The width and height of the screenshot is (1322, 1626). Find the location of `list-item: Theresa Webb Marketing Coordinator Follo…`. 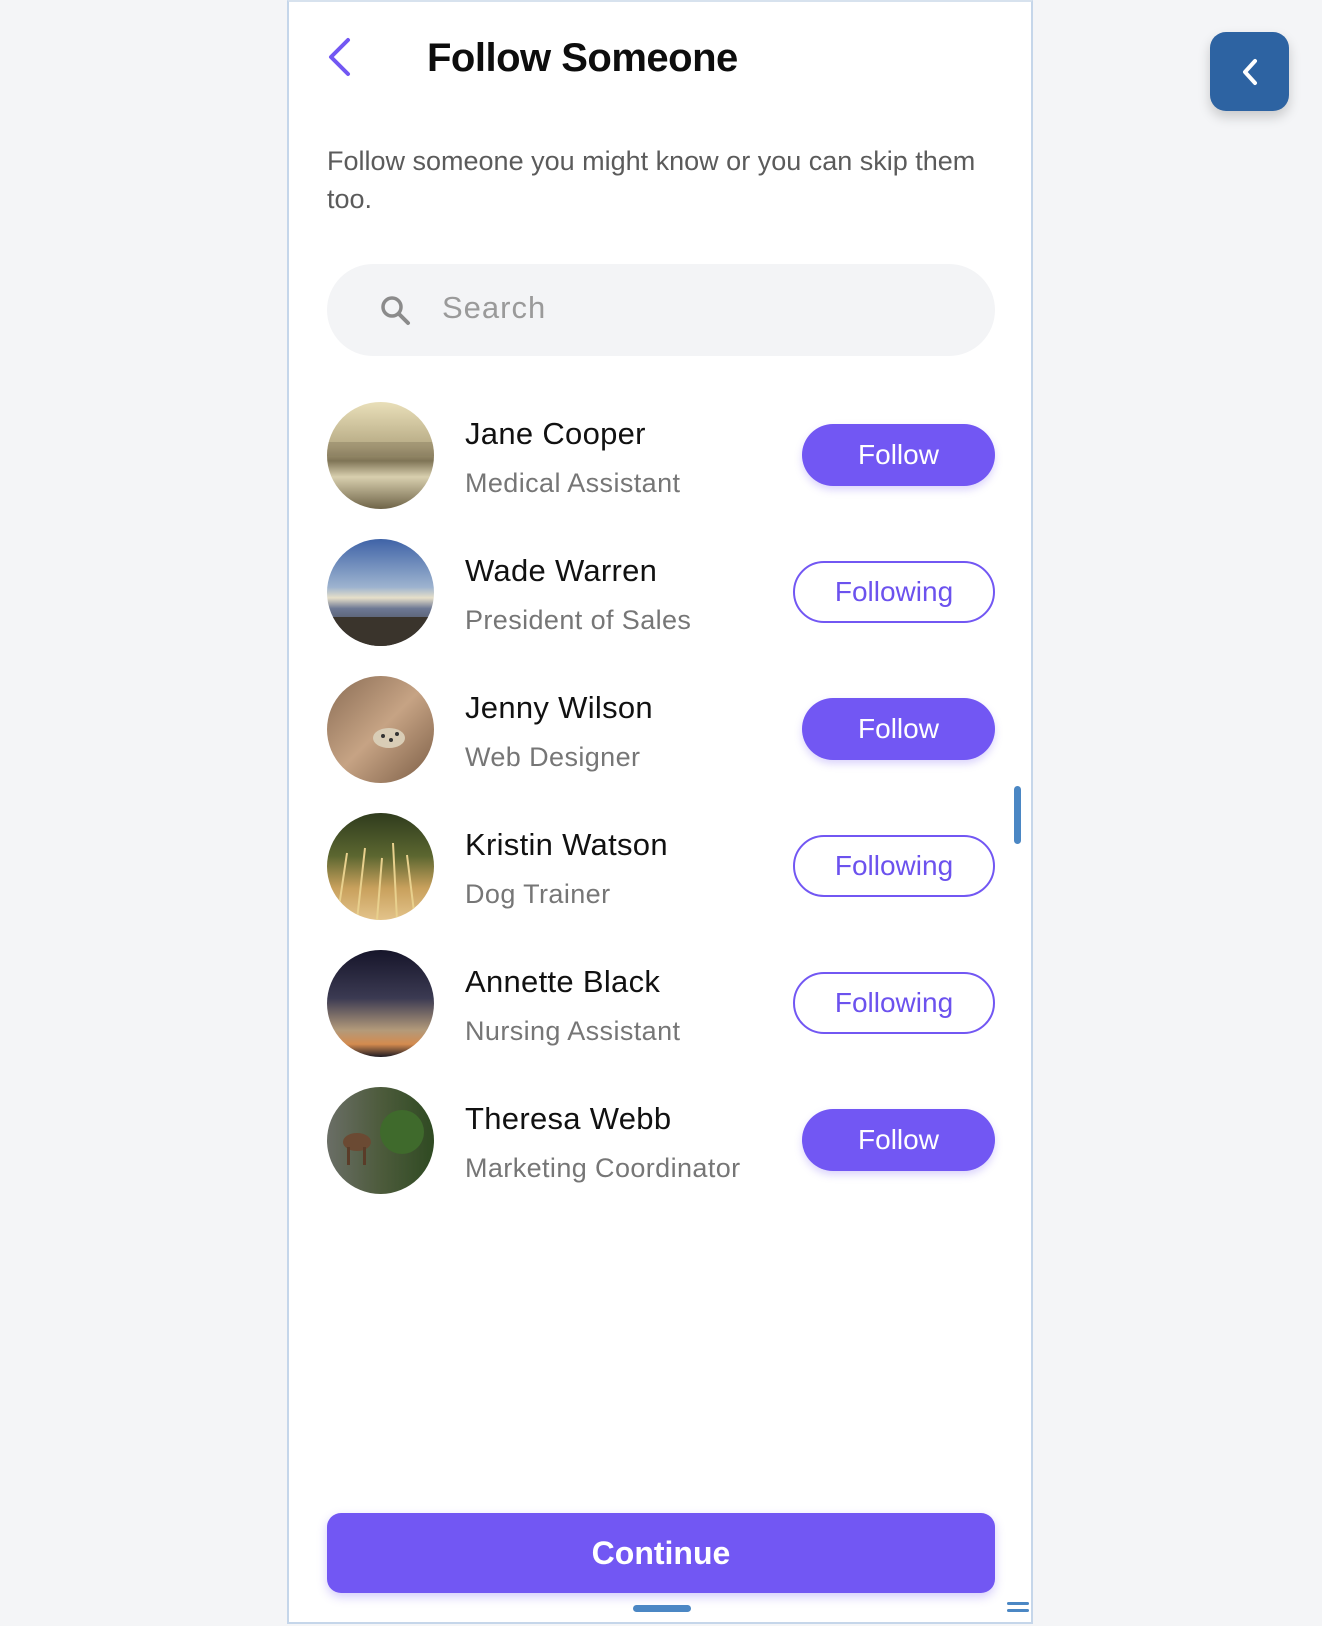

list-item: Theresa Webb Marketing Coordinator Follo… is located at coordinates (661, 1141).